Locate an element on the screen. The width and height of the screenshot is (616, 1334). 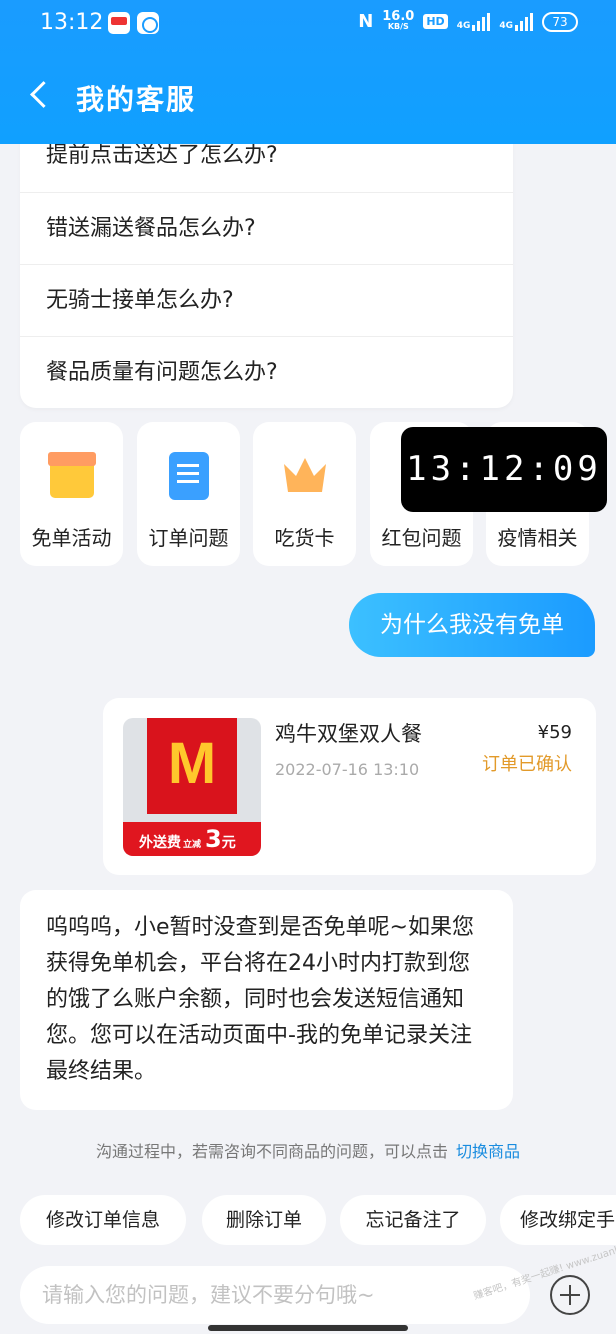
signal-icon-2: 4G is located at coordinates (516, 21).